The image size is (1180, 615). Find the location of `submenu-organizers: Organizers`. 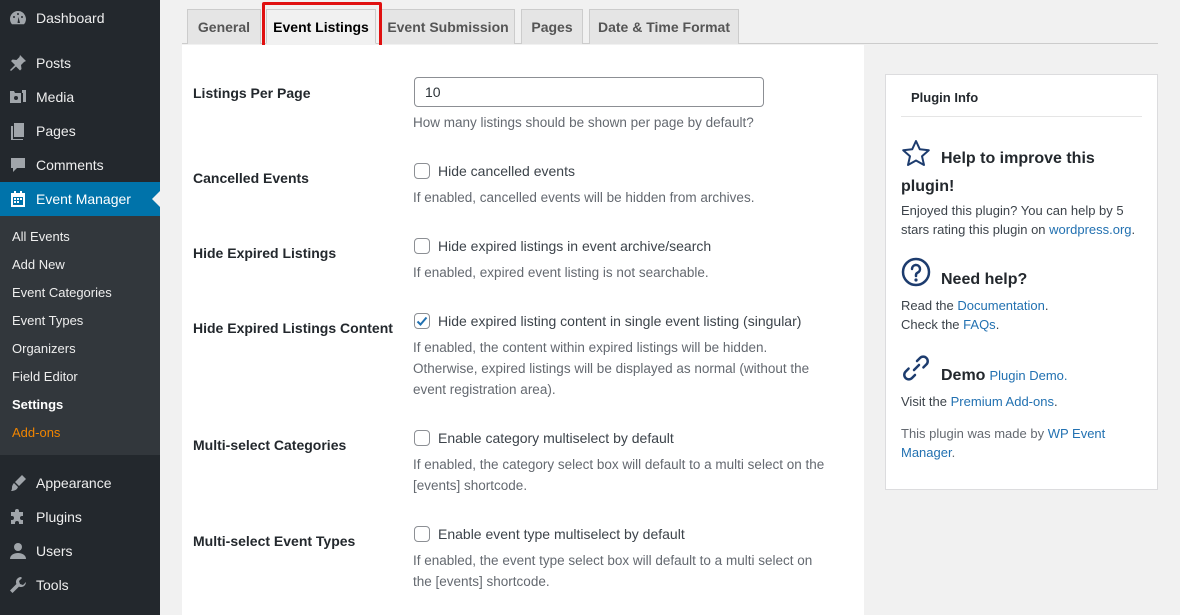

submenu-organizers: Organizers is located at coordinates (44, 349).